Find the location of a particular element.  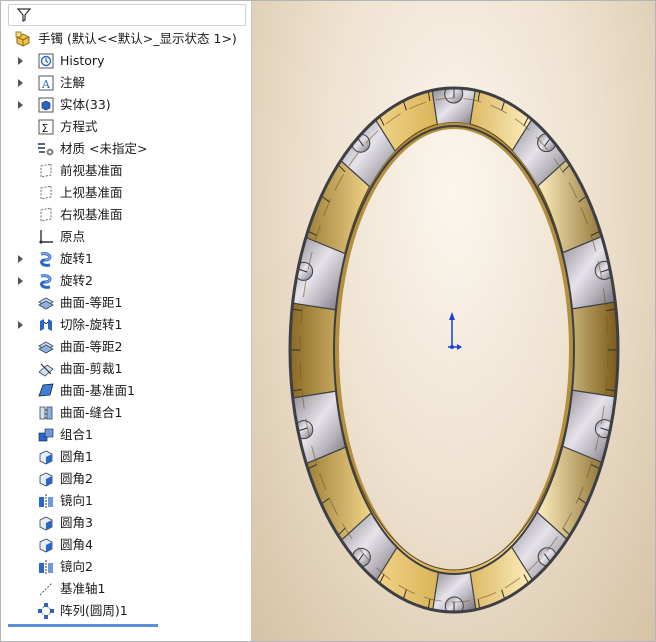

tree-item: 材质 <未指定> is located at coordinates (125, 149).